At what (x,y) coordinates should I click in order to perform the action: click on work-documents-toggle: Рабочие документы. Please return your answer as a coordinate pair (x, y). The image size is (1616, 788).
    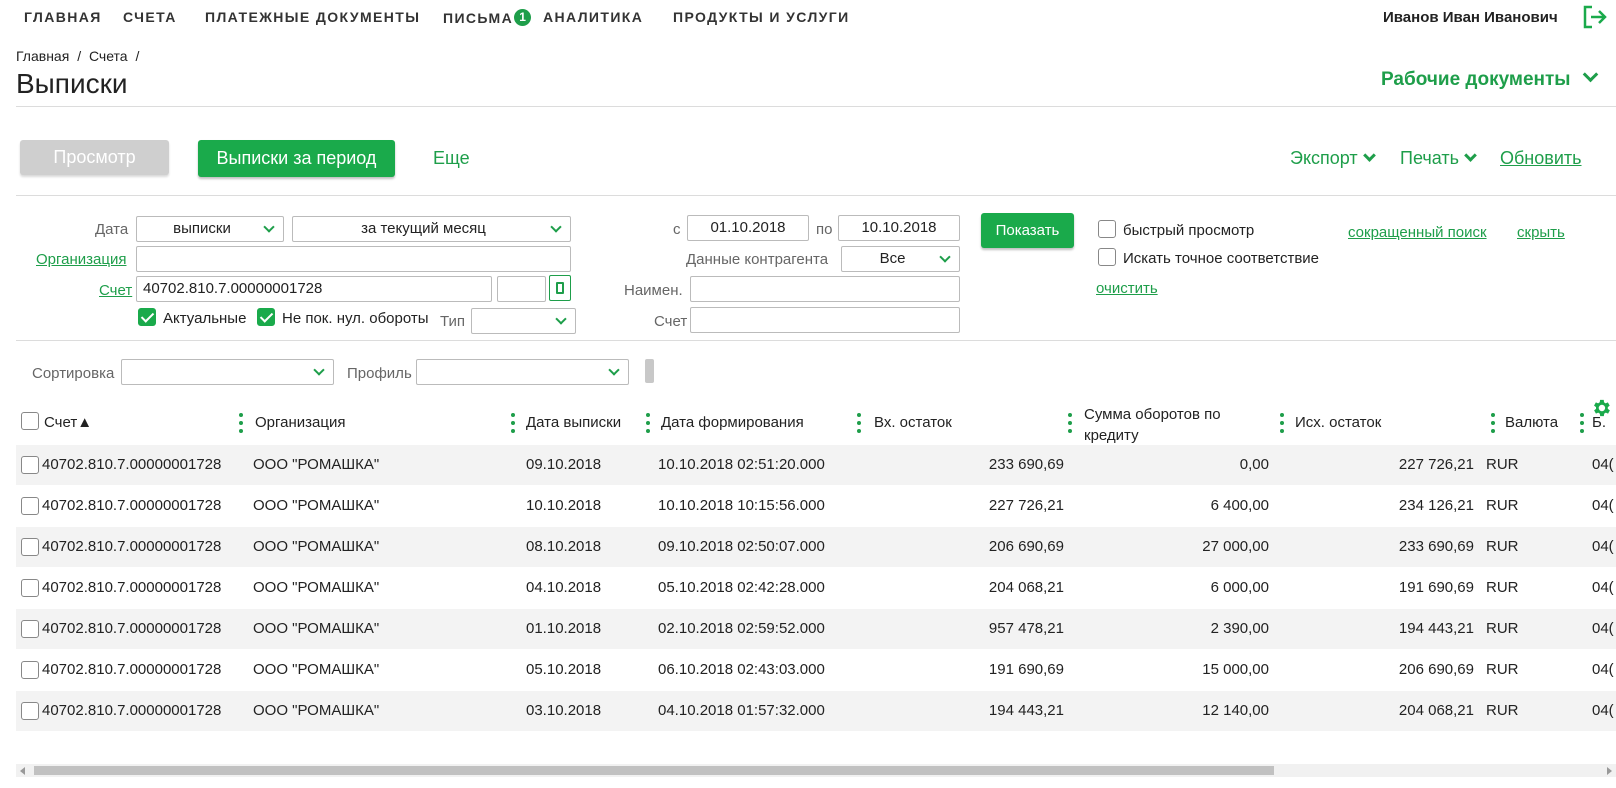
    Looking at the image, I should click on (1489, 78).